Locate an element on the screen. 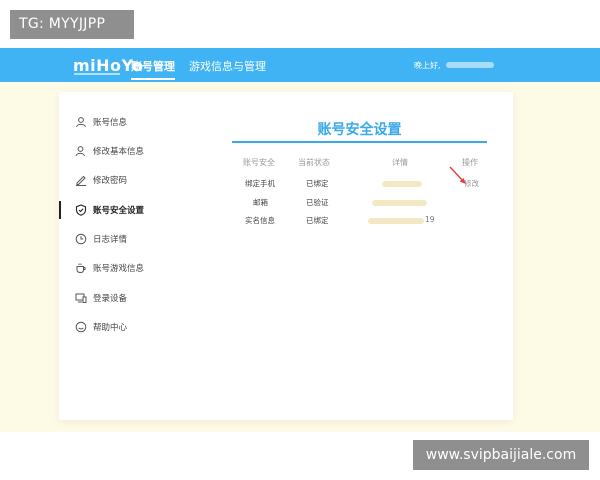  sidebar-item-label: 账号安全设置 is located at coordinates (119, 211).